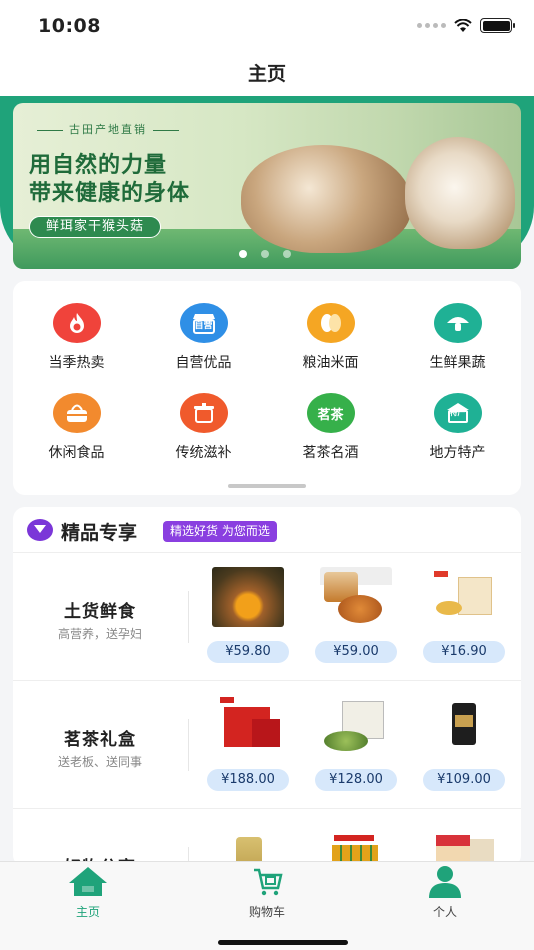 The width and height of the screenshot is (534, 950). What do you see at coordinates (76, 363) in the screenshot?
I see `category-label: 当季热卖` at bounding box center [76, 363].